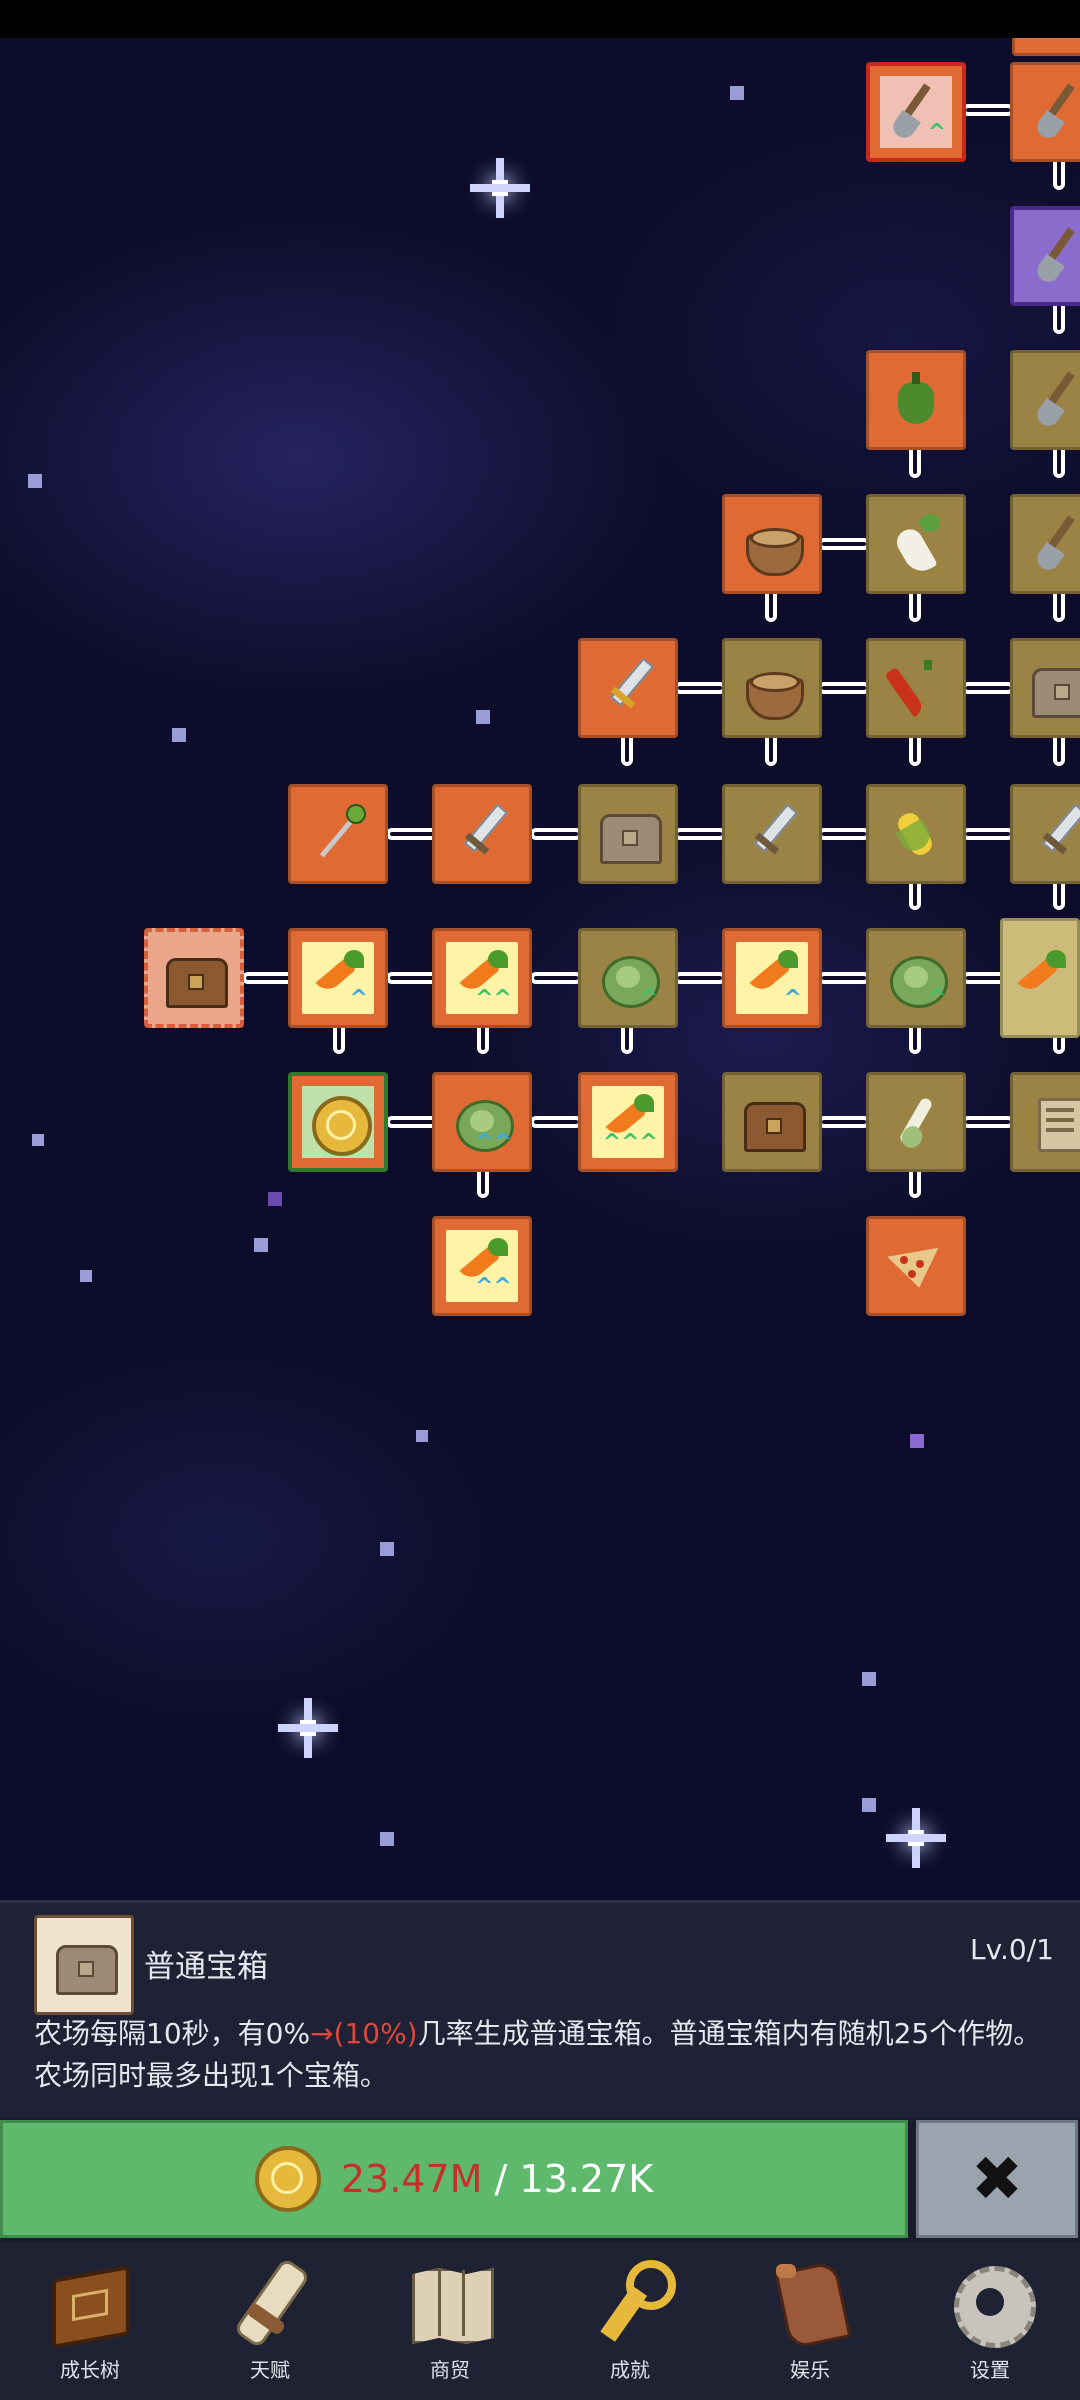 The height and width of the screenshot is (2400, 1080). Describe the element at coordinates (630, 2370) in the screenshot. I see `nav-label: 成就` at that location.